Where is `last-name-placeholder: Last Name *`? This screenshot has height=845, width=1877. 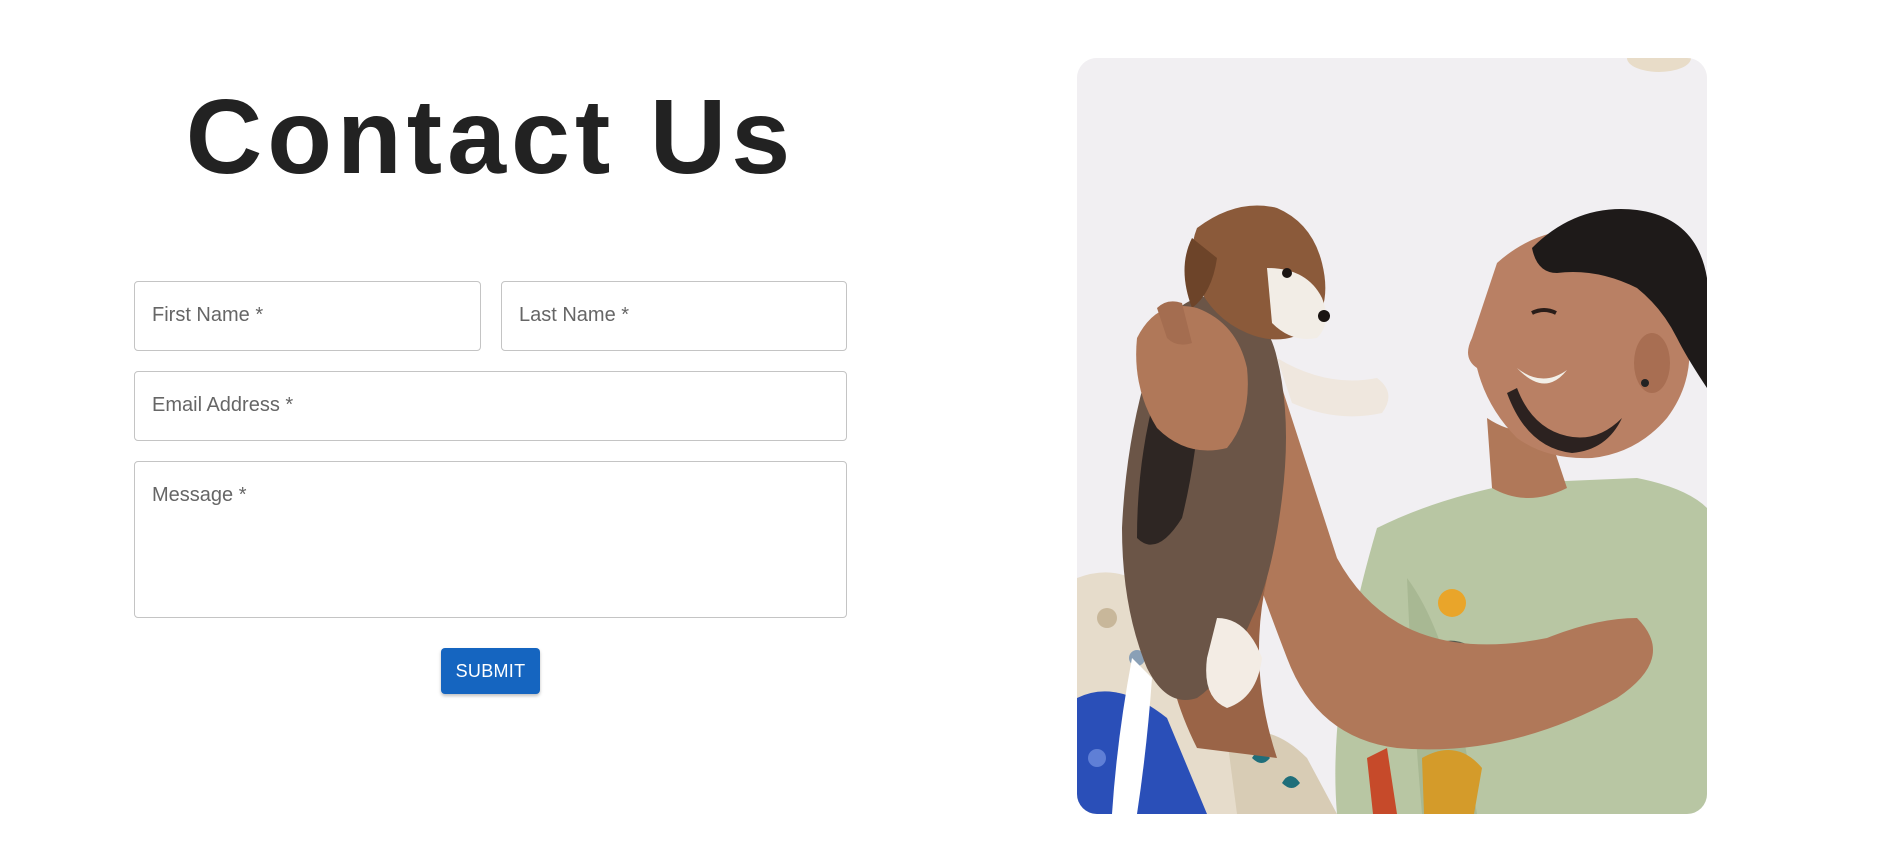
last-name-placeholder: Last Name * is located at coordinates (574, 315).